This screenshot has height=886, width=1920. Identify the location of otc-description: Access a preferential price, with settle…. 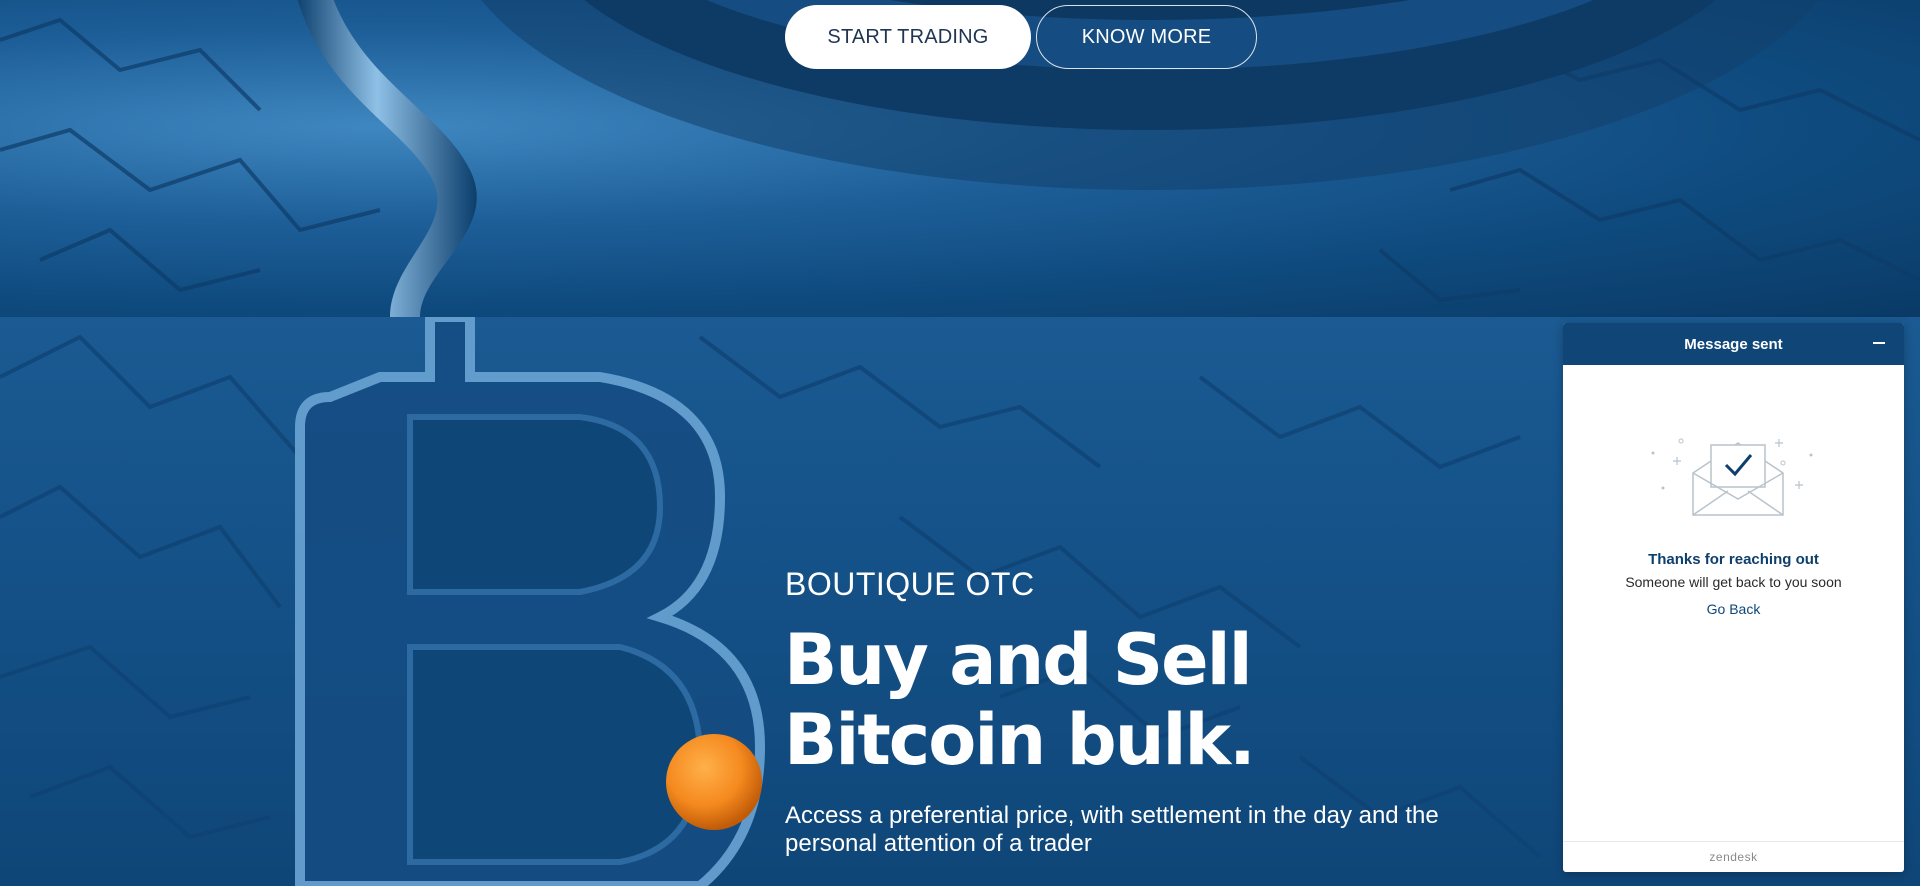
(1112, 829).